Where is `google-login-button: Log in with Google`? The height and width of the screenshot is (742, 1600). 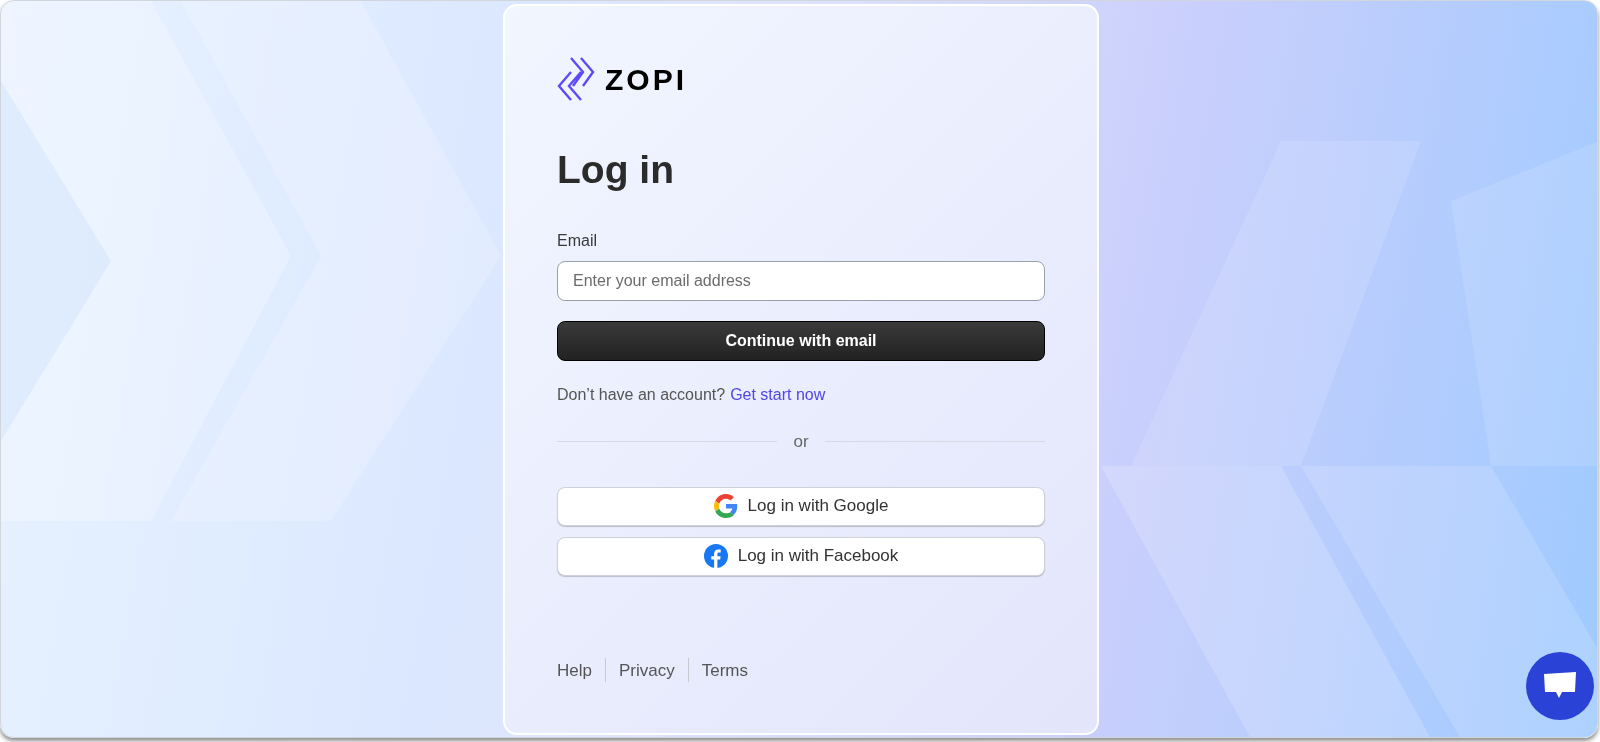
google-login-button: Log in with Google is located at coordinates (801, 506).